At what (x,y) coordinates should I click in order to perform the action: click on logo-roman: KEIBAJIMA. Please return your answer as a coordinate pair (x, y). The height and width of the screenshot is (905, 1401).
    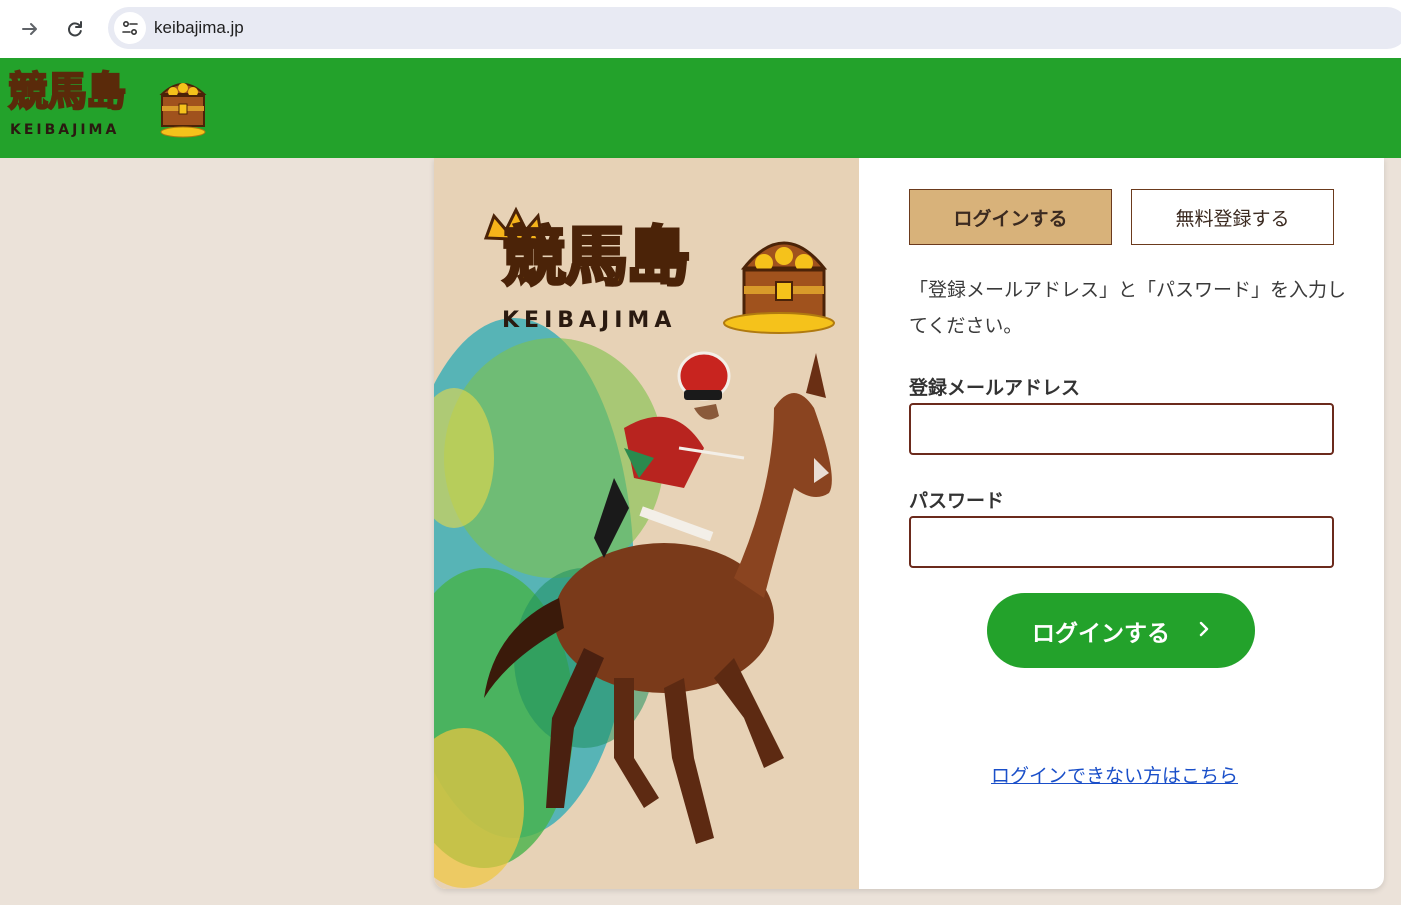
    Looking at the image, I should click on (65, 130).